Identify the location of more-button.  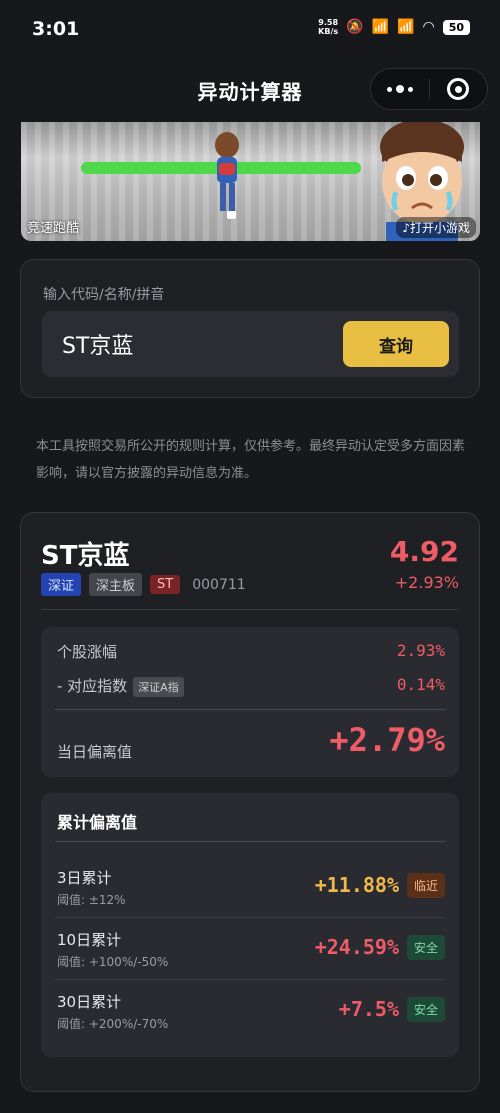
(400, 89).